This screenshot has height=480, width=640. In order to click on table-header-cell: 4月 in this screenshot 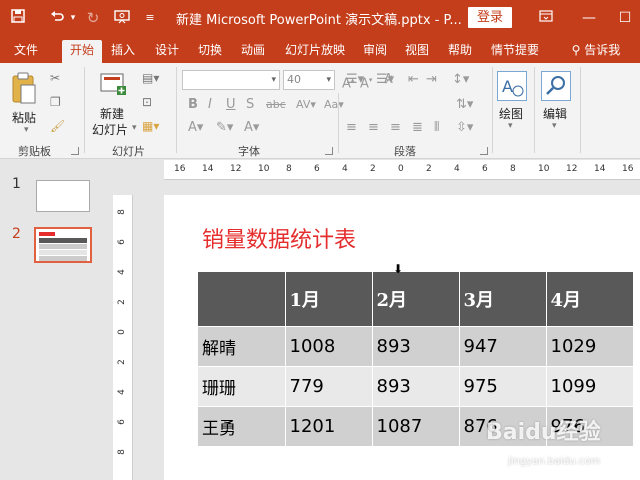, I will do `click(590, 299)`.